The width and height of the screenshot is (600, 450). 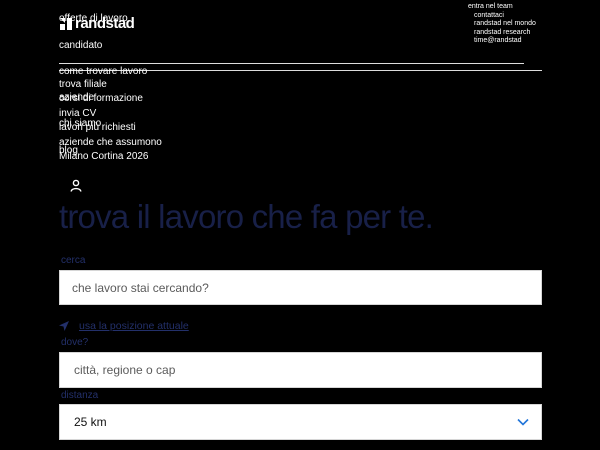 What do you see at coordinates (502, 41) in the screenshot?
I see `utility-link-time-randstad: time@randstad` at bounding box center [502, 41].